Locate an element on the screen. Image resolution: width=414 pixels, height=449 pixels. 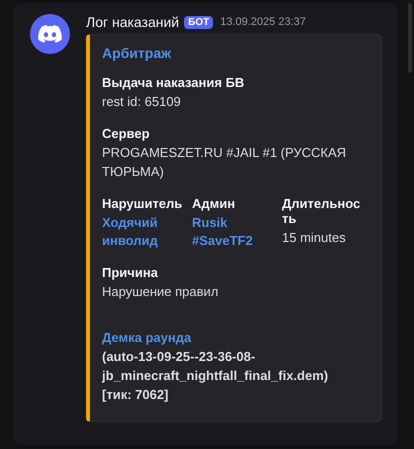
embed-title: Арбитраж is located at coordinates (137, 53).